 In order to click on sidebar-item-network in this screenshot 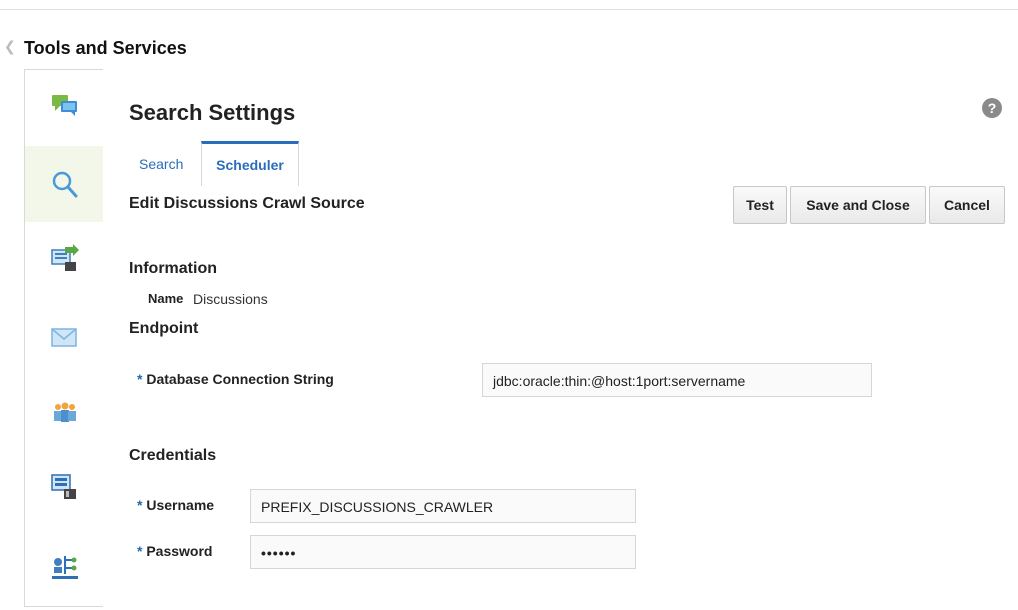, I will do `click(64, 564)`.